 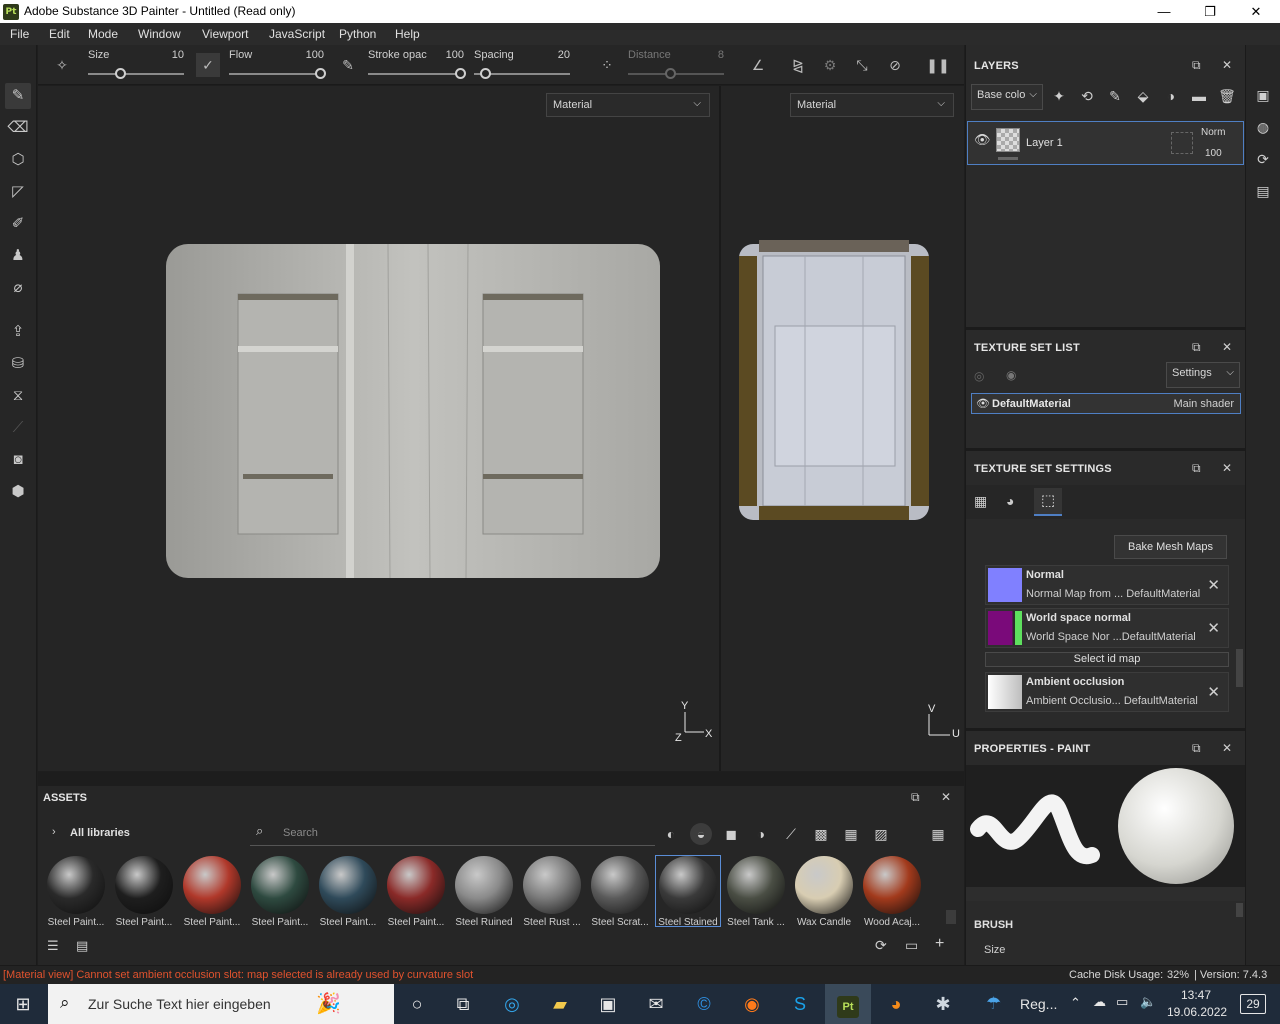 What do you see at coordinates (800, 1004) in the screenshot?
I see `skype-icon: S` at bounding box center [800, 1004].